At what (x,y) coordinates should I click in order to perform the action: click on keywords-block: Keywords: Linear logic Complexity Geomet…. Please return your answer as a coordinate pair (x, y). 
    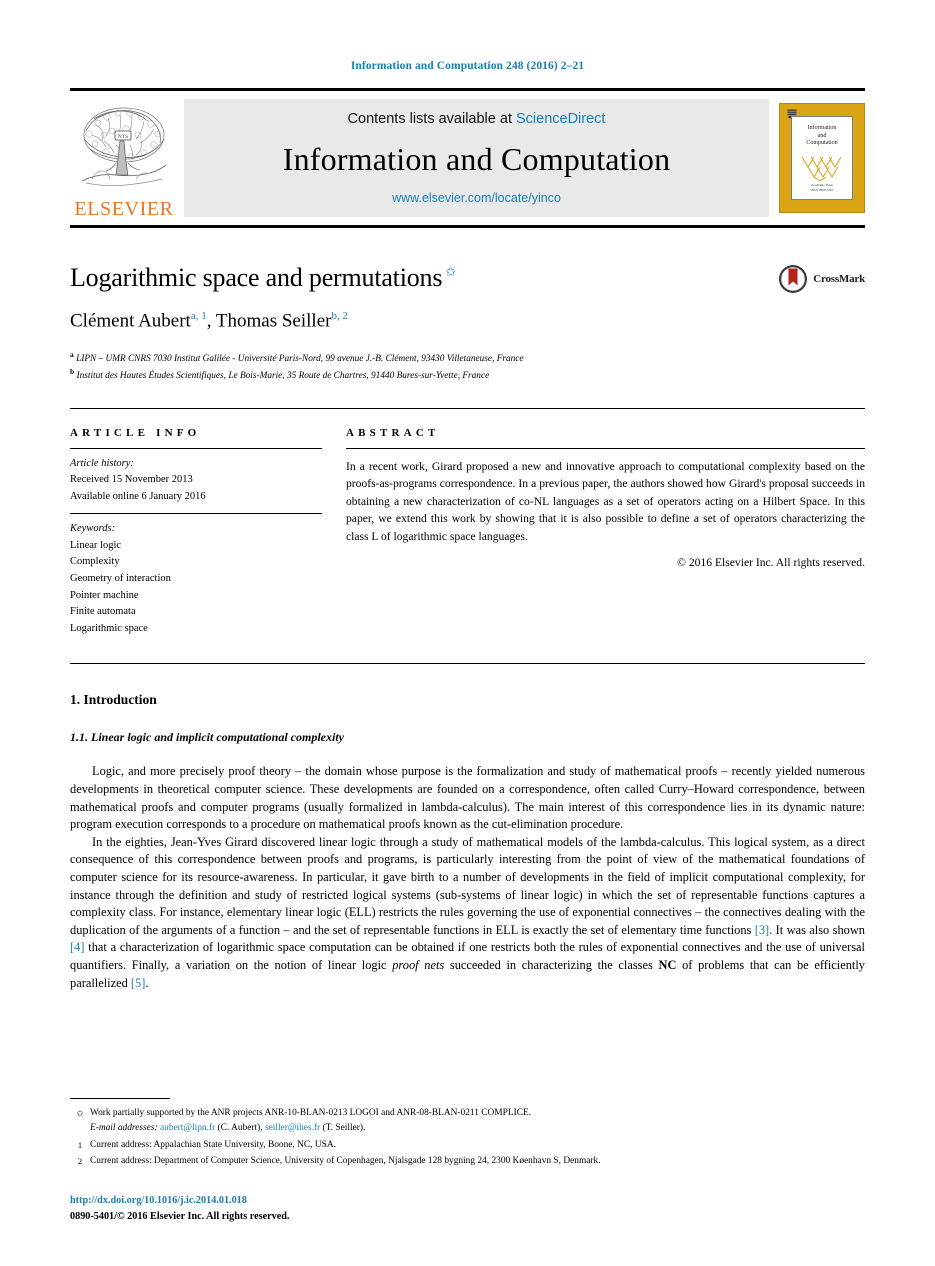
    Looking at the image, I should click on (196, 575).